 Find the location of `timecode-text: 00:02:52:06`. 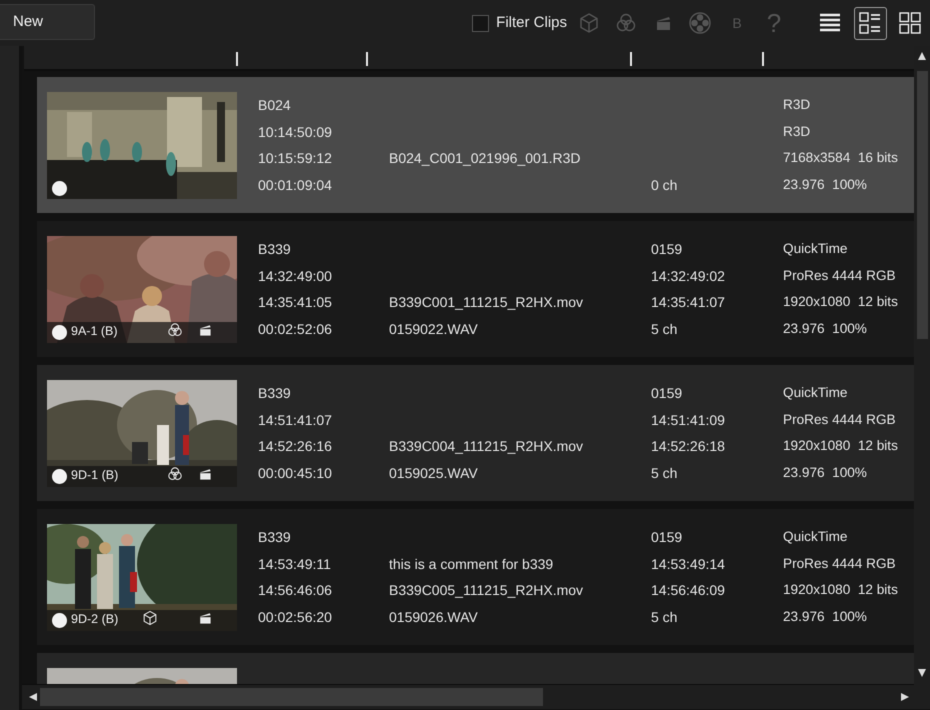

timecode-text: 00:02:52:06 is located at coordinates (295, 329).